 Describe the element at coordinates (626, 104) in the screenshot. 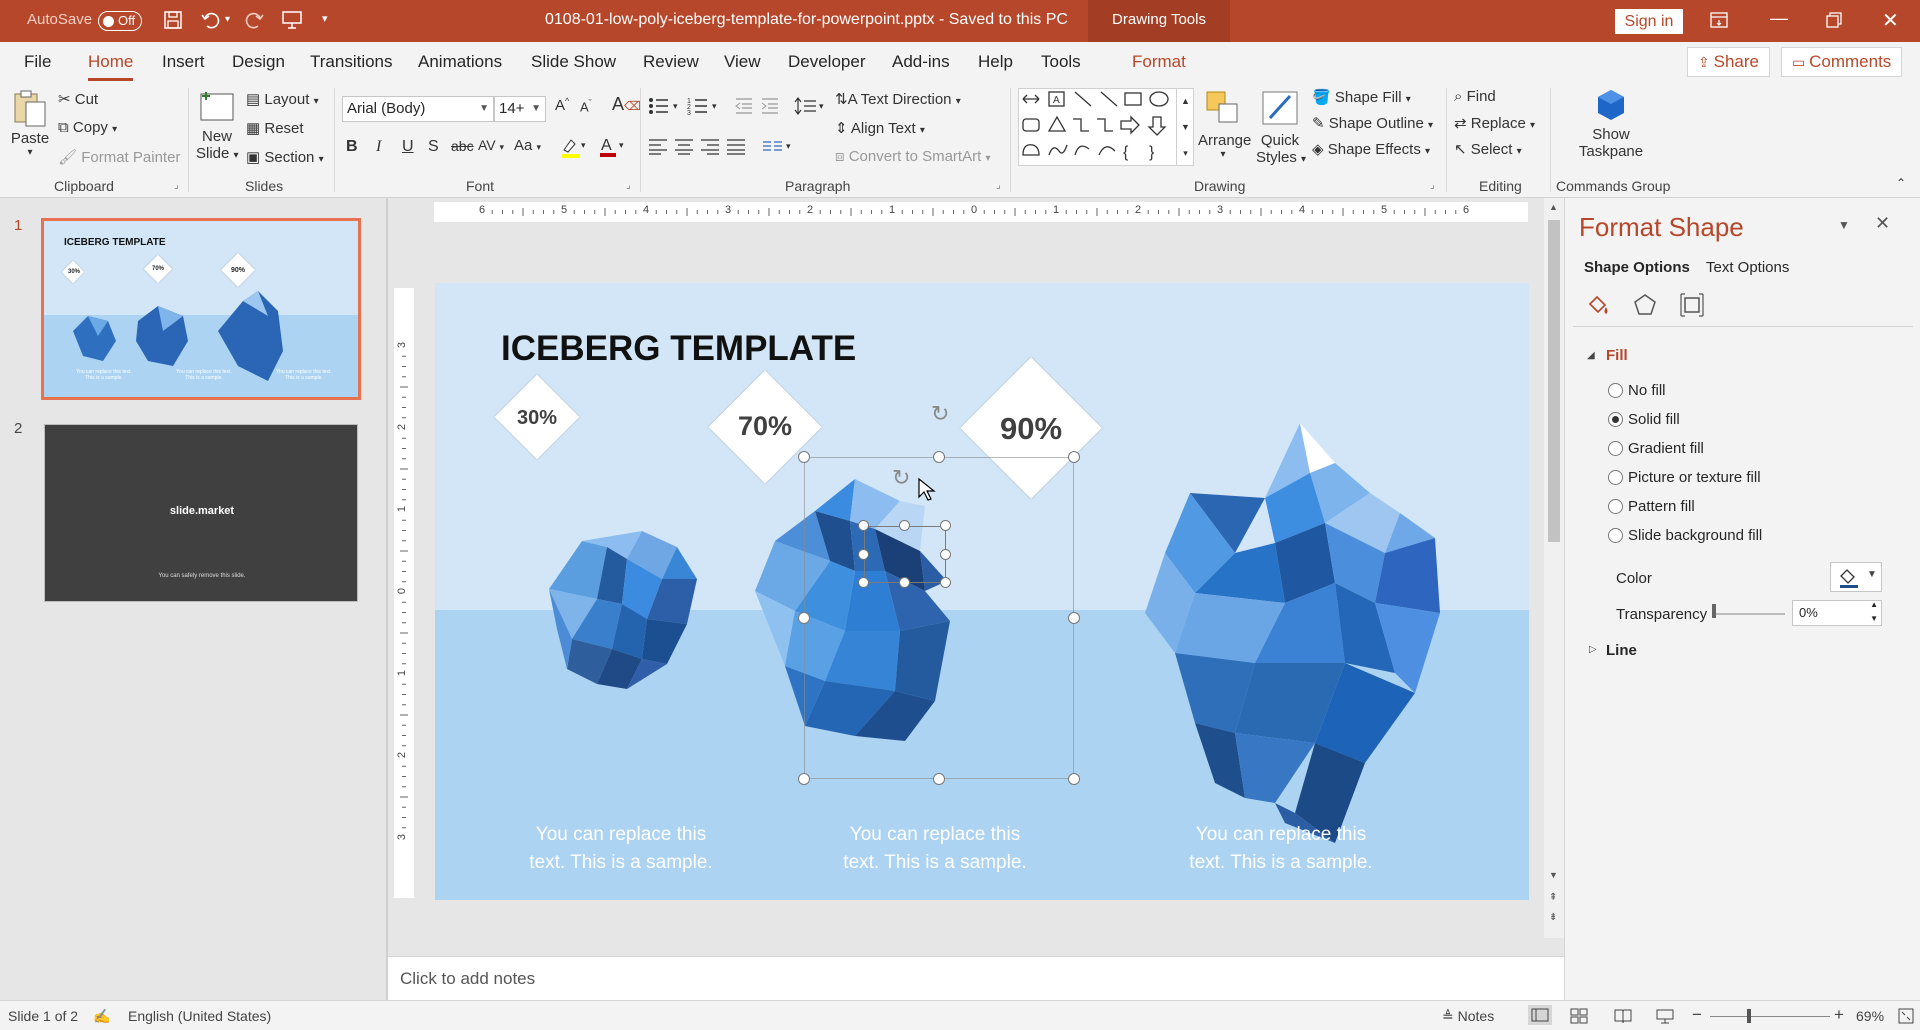

I see `clear-formatting-icon: A⌫` at that location.